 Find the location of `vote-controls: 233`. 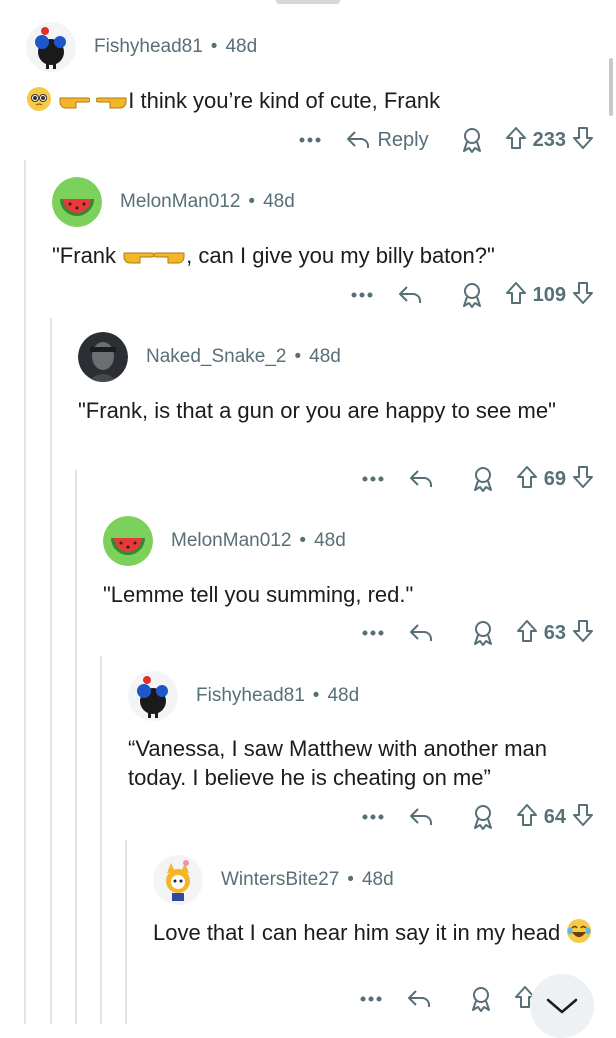

vote-controls: 233 is located at coordinates (549, 140).